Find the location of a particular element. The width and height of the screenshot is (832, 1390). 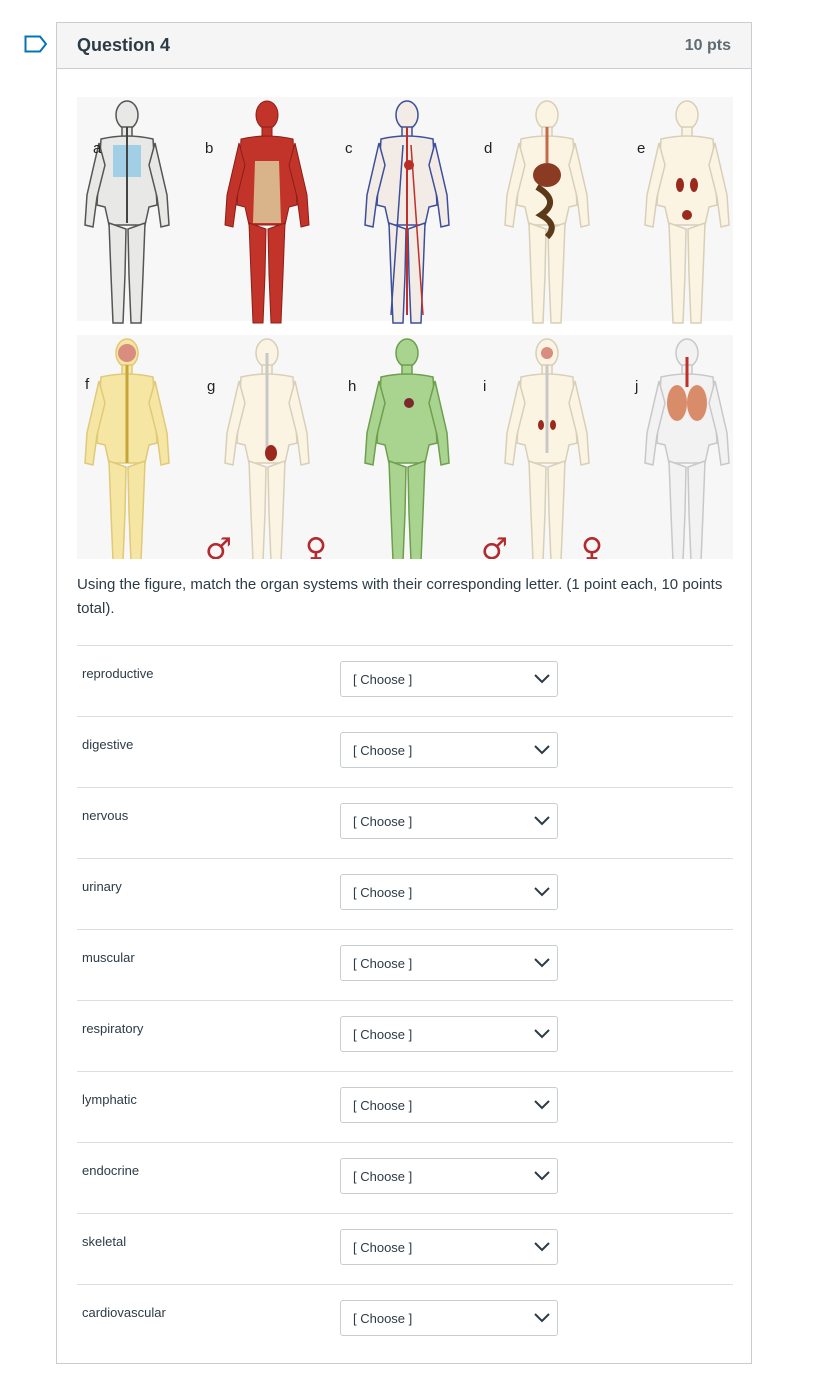

match-row-muscular: muscular [ Choose ] is located at coordinates (405, 964).